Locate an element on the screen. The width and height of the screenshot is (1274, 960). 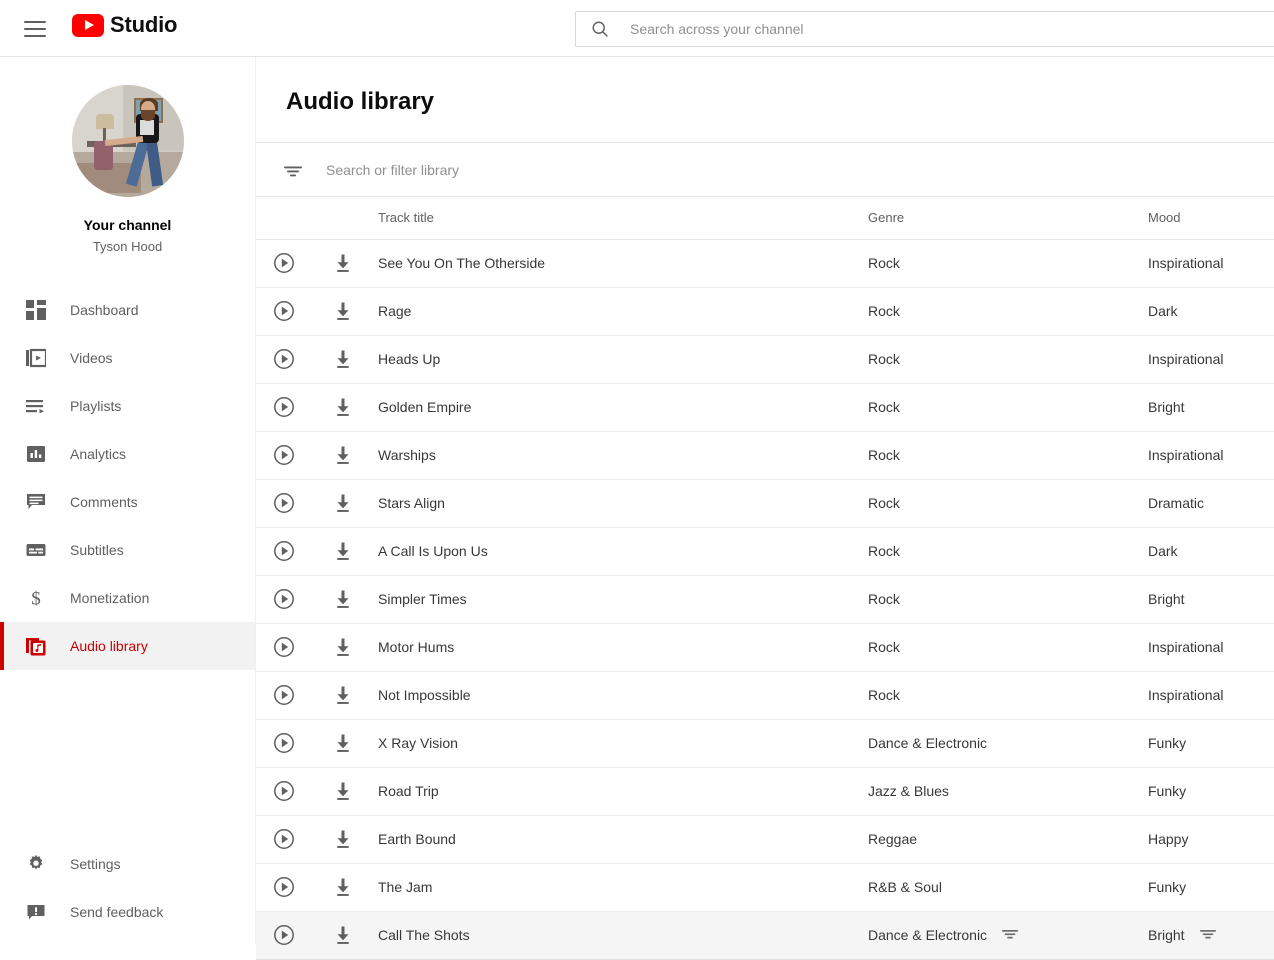
table-row: Road Trip Jazz & Blues Funky is located at coordinates (765, 791).